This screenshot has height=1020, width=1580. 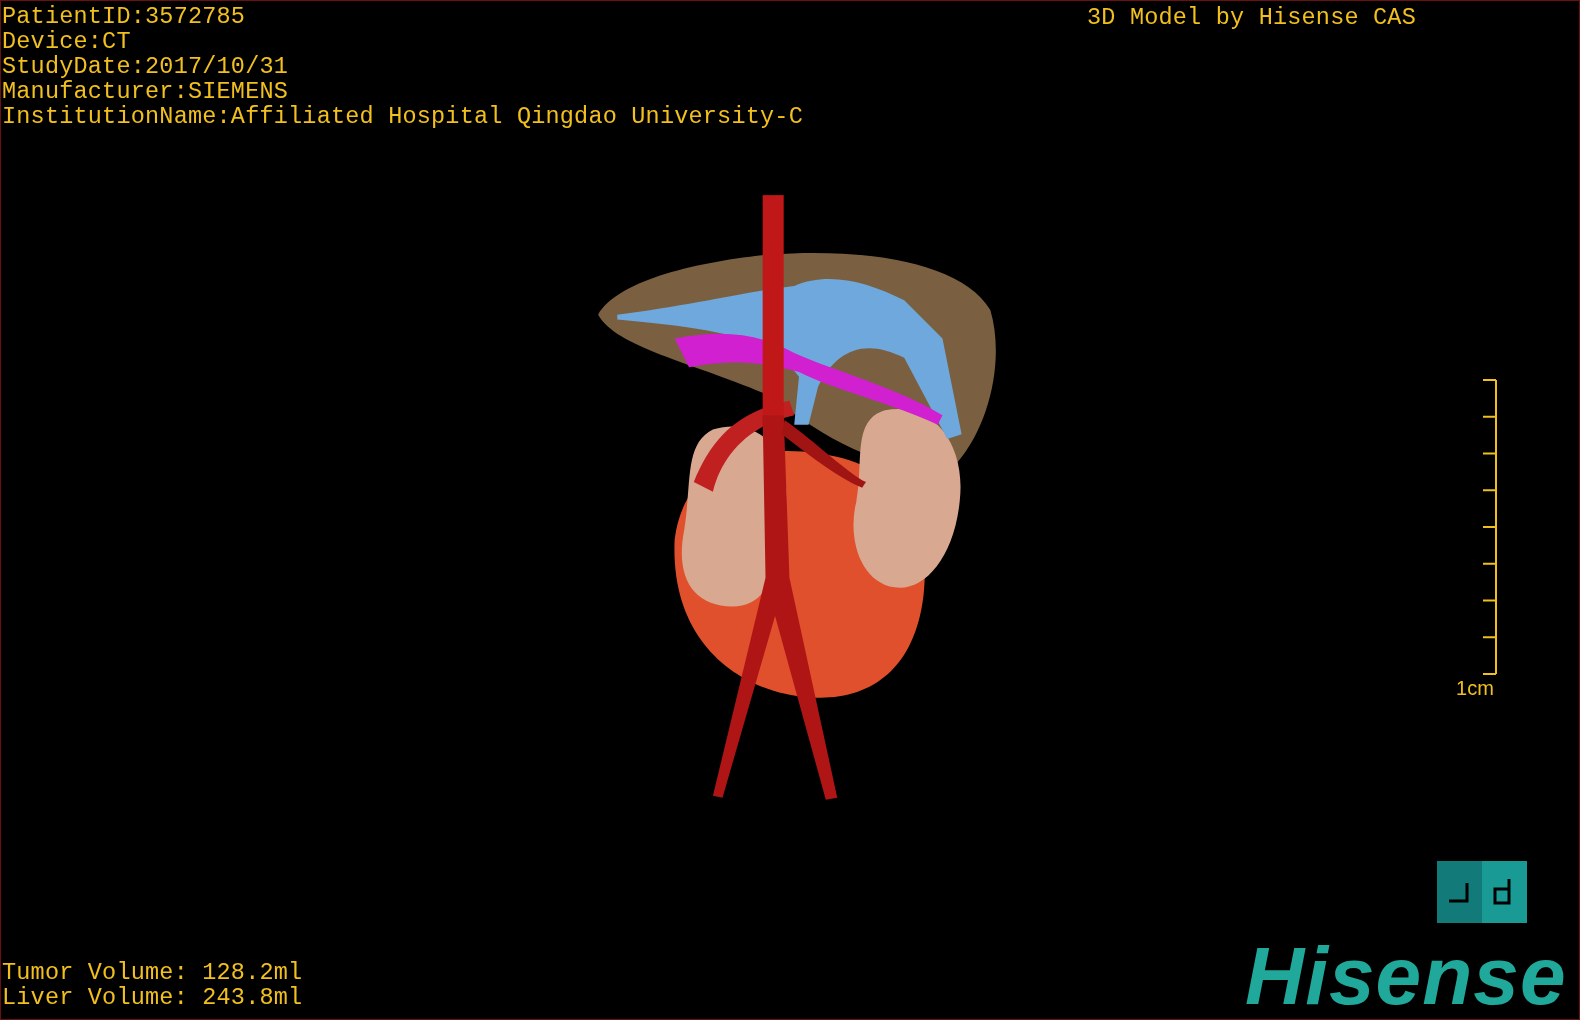 I want to click on study-info-text: Device:CT, so click(x=67, y=41).